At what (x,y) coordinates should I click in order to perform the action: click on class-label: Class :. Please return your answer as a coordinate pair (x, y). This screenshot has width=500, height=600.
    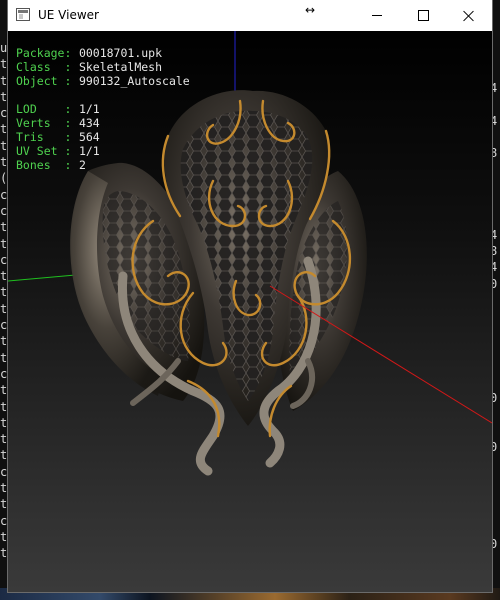
    Looking at the image, I should click on (44, 67).